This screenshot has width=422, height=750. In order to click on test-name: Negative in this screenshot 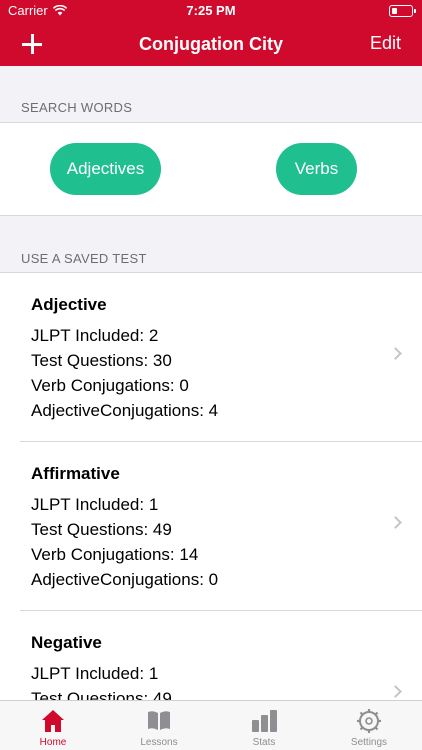, I will do `click(66, 642)`.